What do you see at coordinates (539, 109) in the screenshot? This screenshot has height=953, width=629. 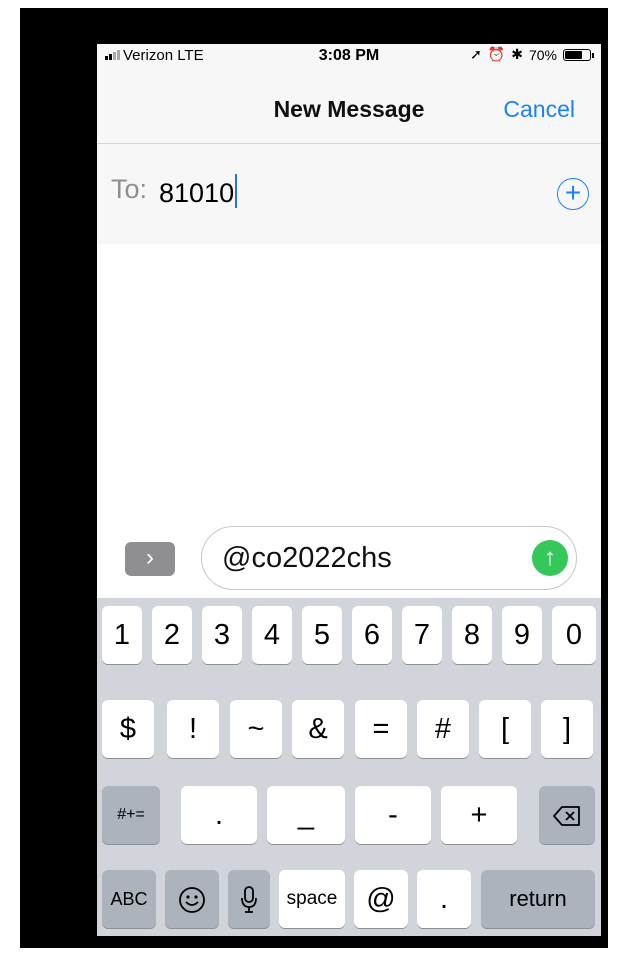 I see `cancel-button: Cancel` at bounding box center [539, 109].